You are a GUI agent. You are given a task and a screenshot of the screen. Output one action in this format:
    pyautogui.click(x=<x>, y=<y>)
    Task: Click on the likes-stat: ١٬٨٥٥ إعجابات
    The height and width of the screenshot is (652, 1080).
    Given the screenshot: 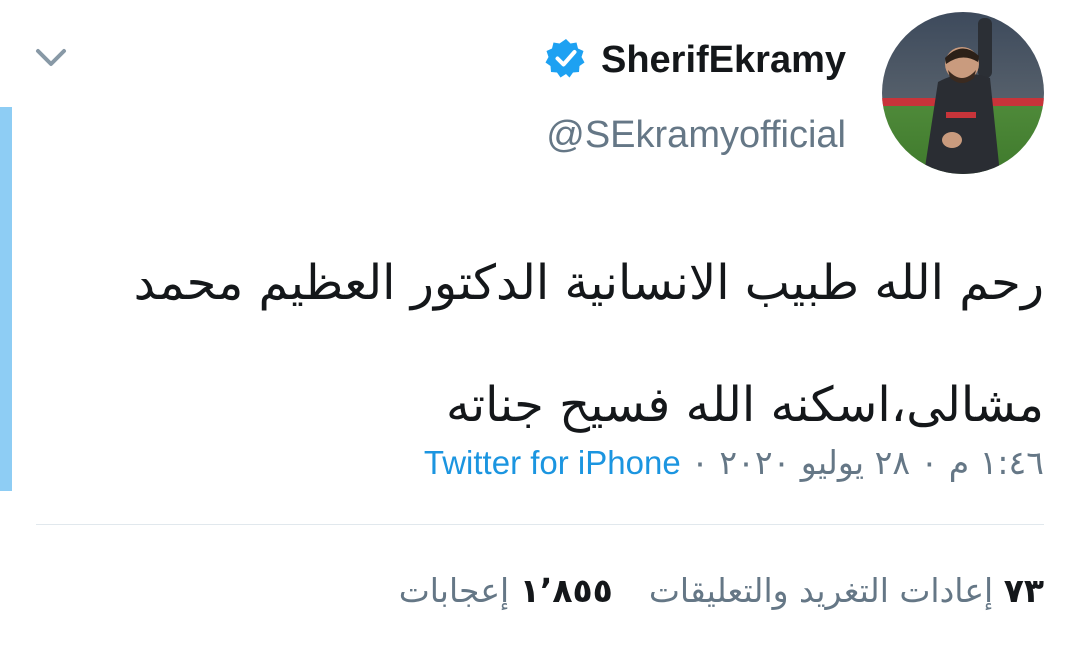 What is the action you would take?
    pyautogui.click(x=506, y=590)
    